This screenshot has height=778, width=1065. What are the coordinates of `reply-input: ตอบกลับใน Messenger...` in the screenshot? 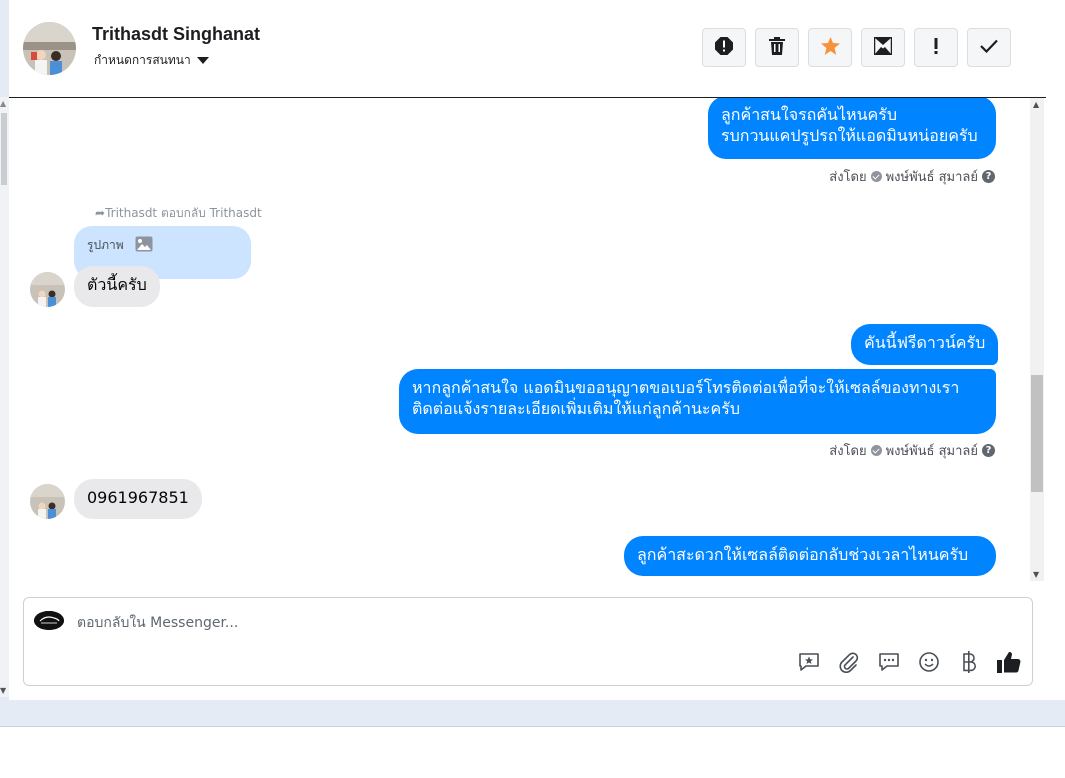 It's located at (157, 623).